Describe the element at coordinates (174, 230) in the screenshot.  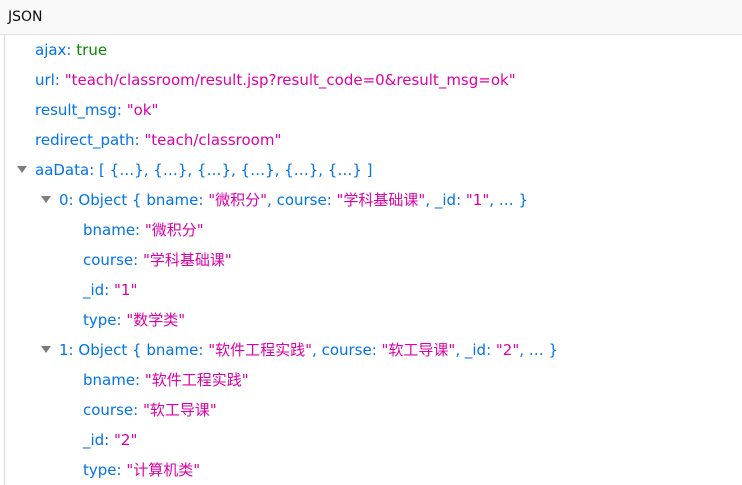
I see `row-value: "微积分"` at that location.